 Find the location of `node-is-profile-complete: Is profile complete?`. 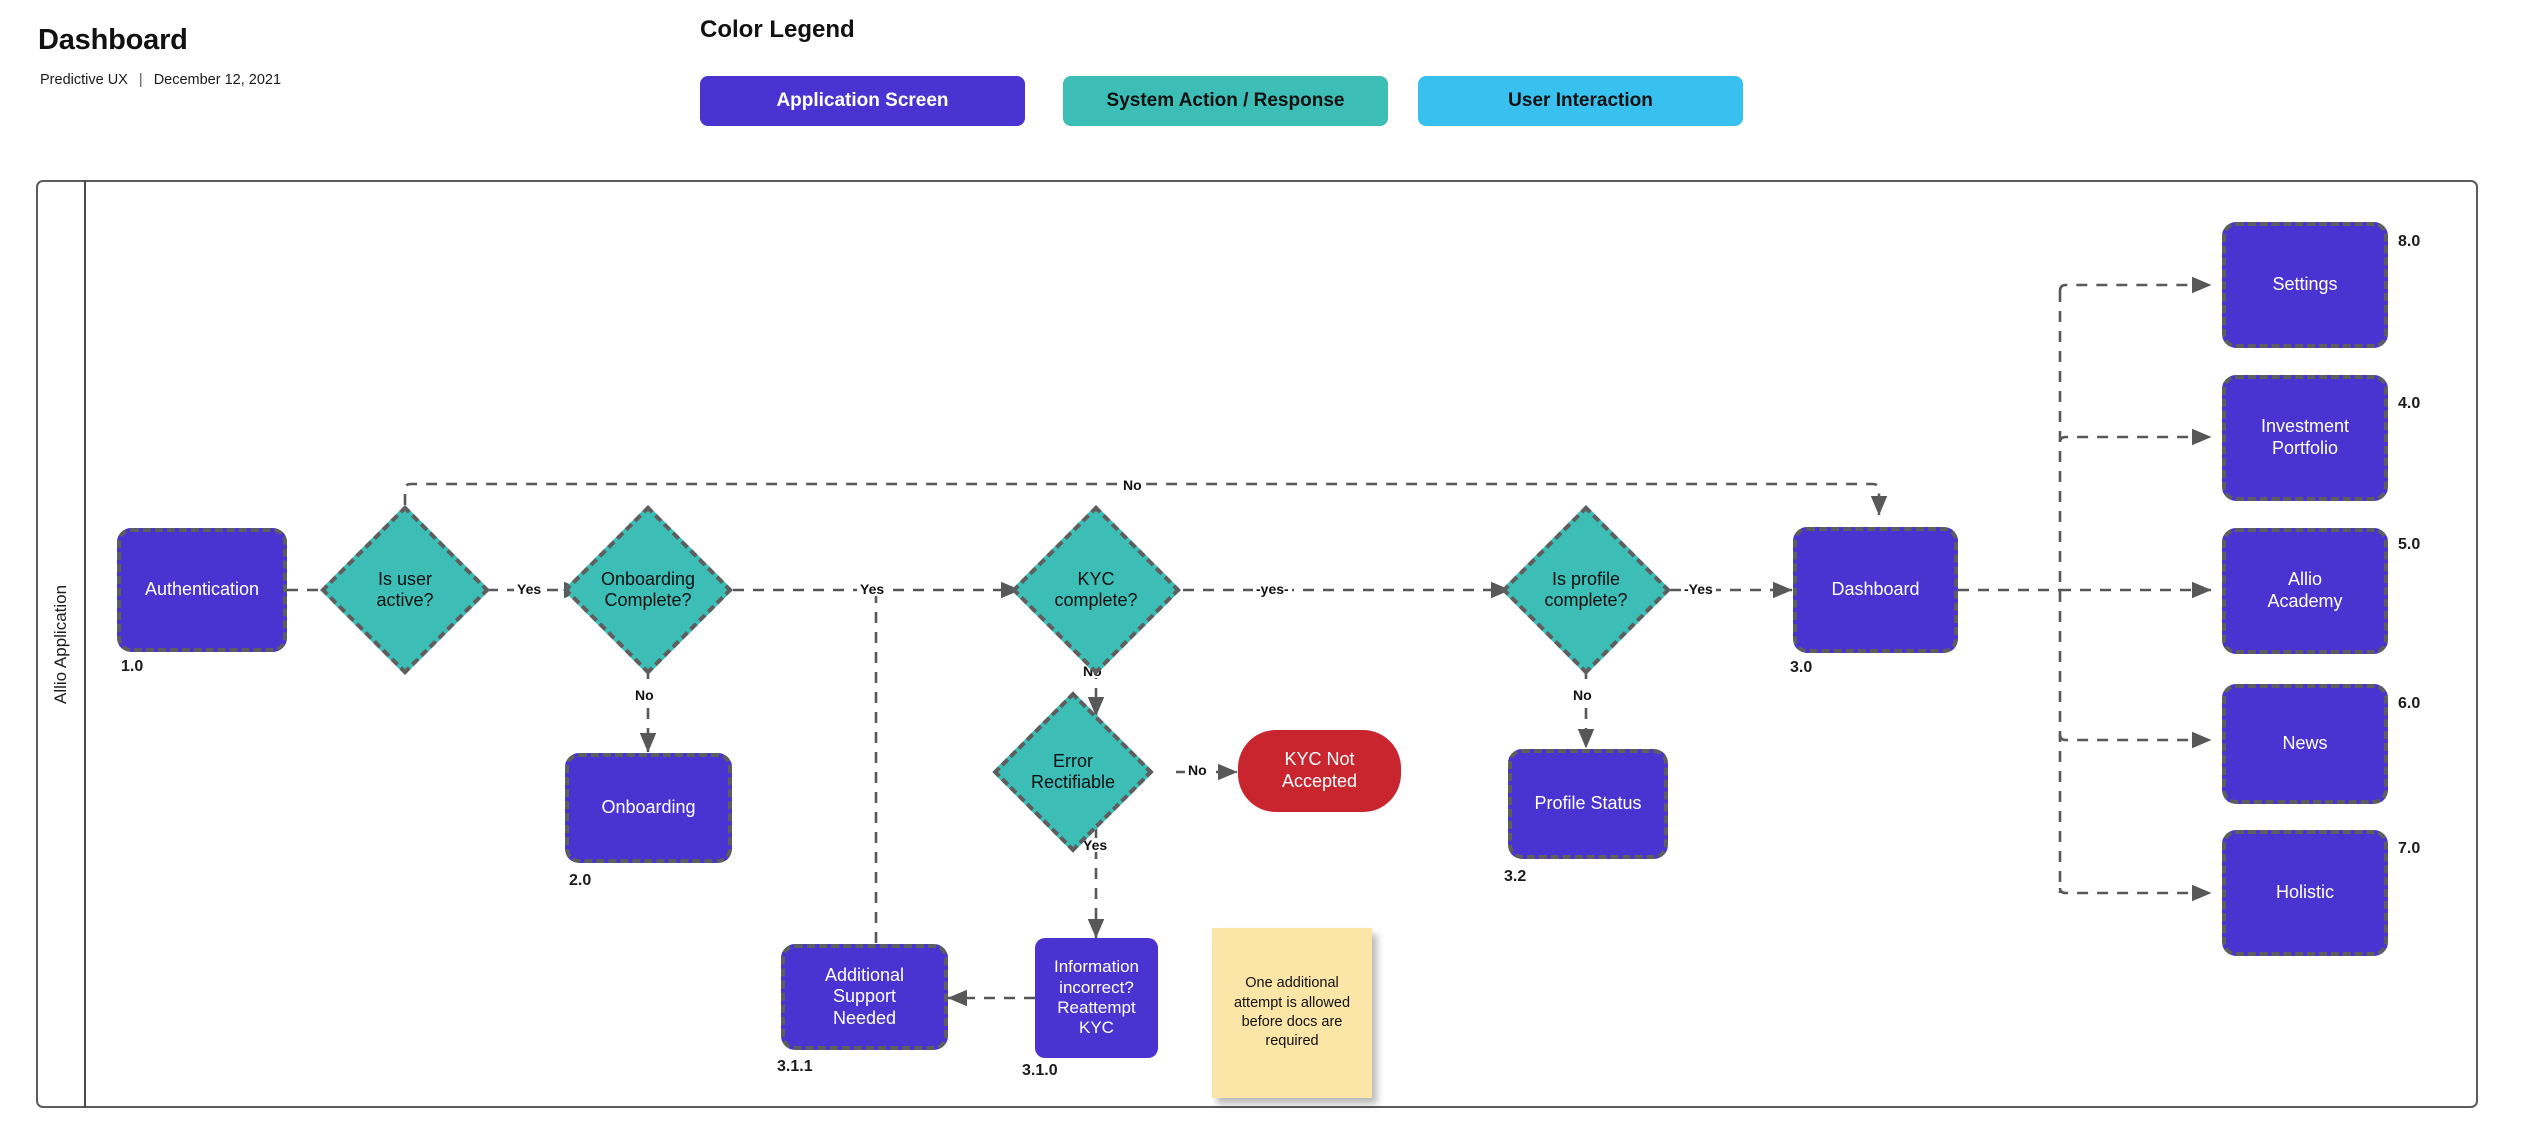

node-is-profile-complete: Is profile complete? is located at coordinates (1586, 590).